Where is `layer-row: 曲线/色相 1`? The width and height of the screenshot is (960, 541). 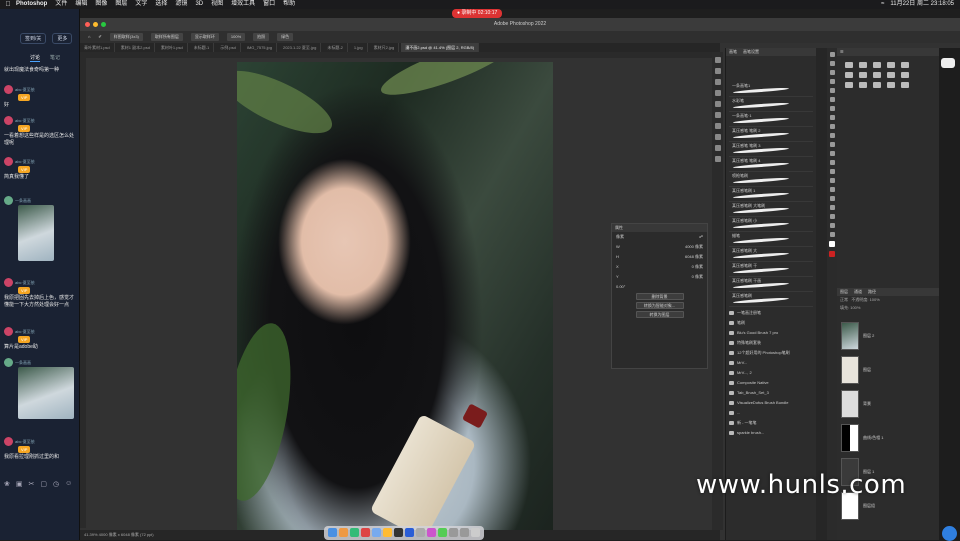 layer-row: 曲线/色相 1 is located at coordinates (888, 438).